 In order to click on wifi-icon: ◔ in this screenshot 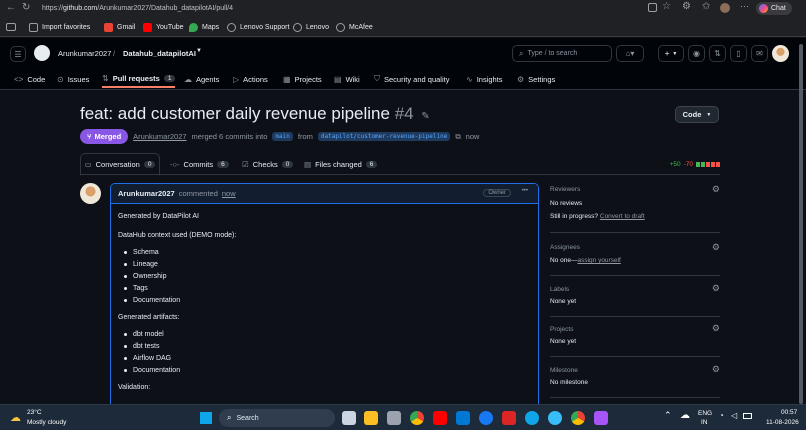, I will do `click(721, 415)`.